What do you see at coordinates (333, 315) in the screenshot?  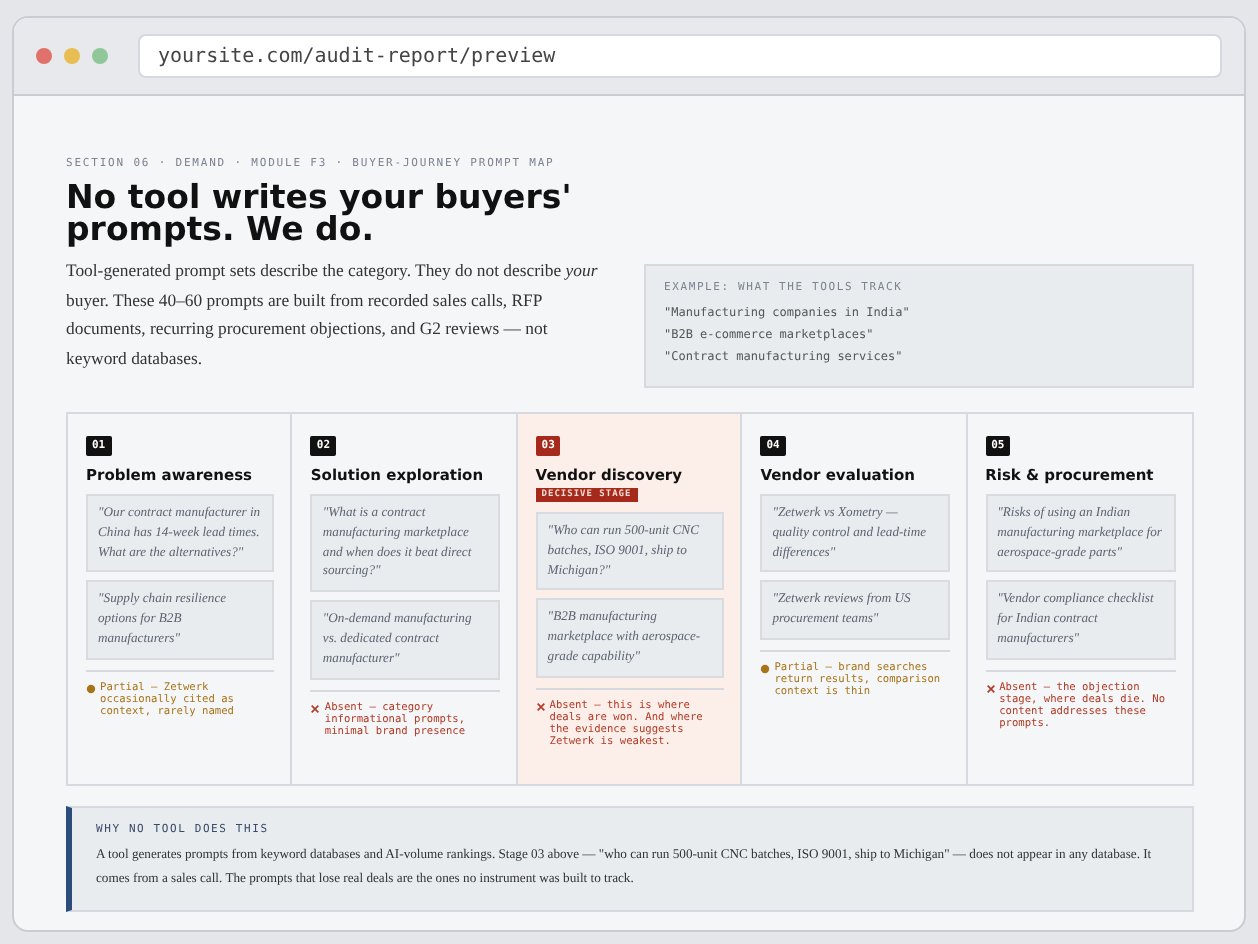 I see `intro-paragraph: Tool-generated prompt sets describe the category. They do not describe your buyer. These 40–60 prompts are built from recorded sales calls, RFP documents, recurring procurement objections, and G2 reviews — not keyword databases.` at bounding box center [333, 315].